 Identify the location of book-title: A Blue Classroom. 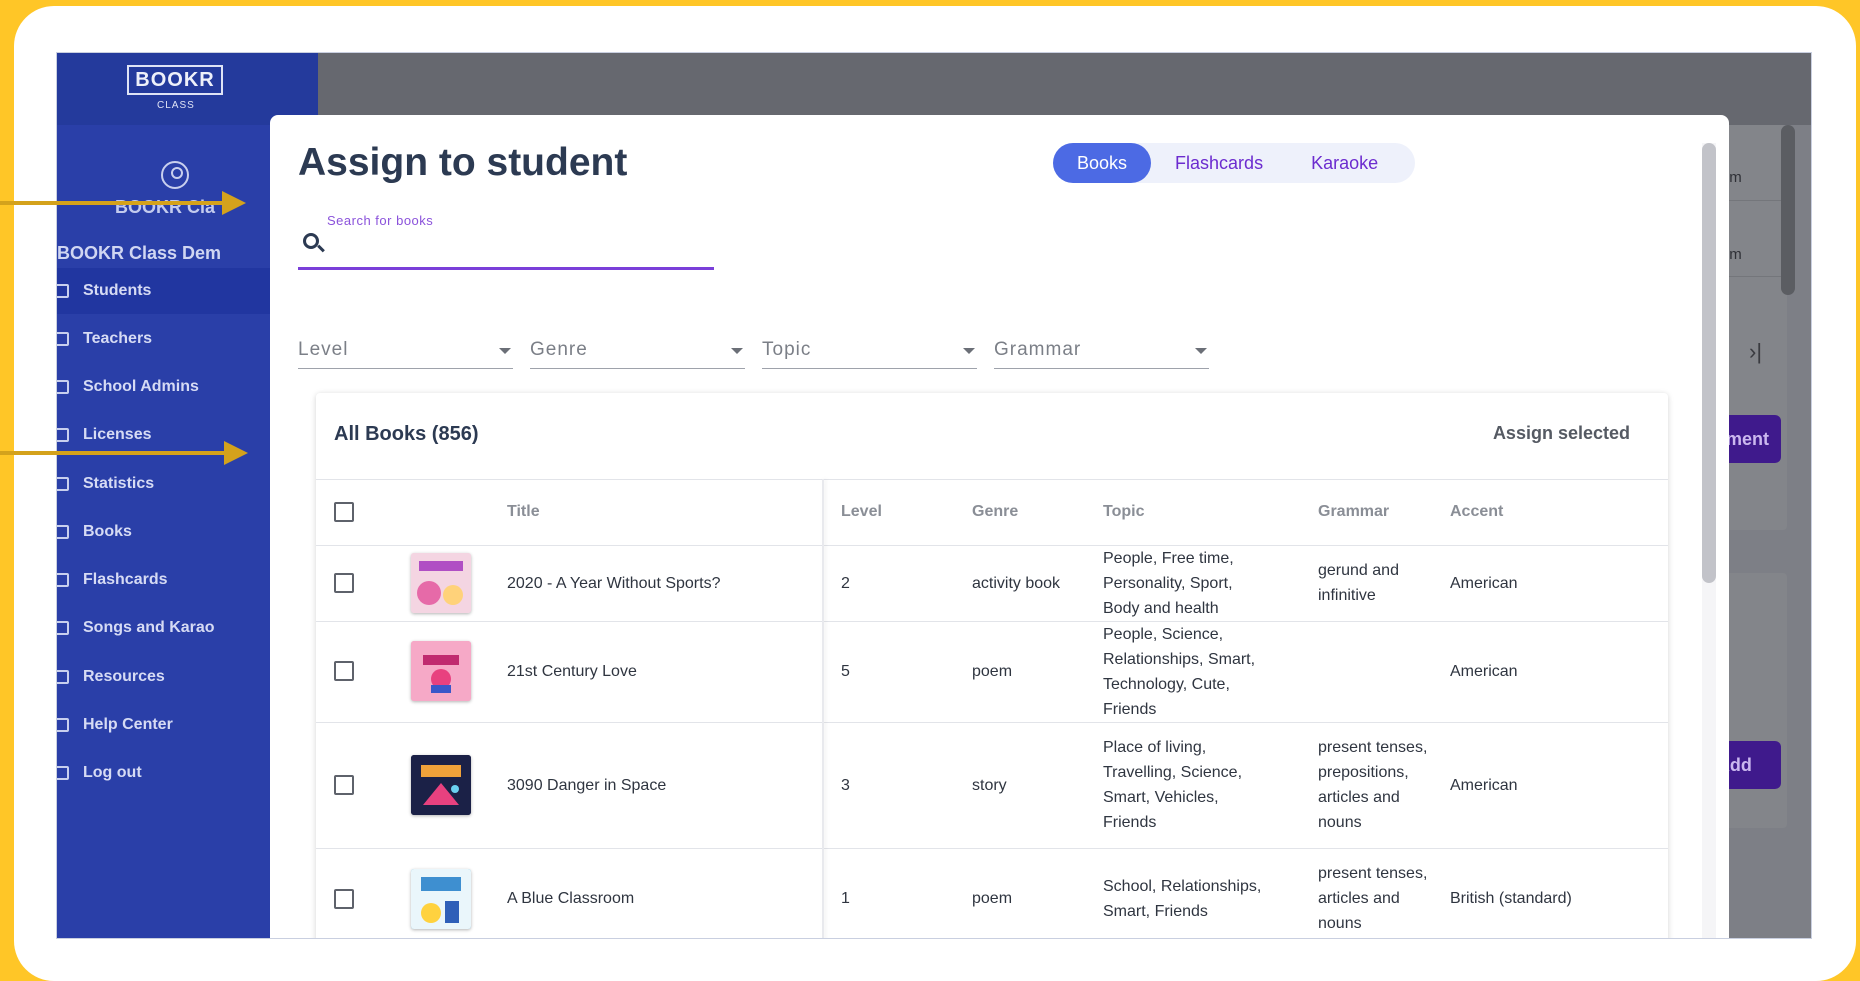
(570, 893).